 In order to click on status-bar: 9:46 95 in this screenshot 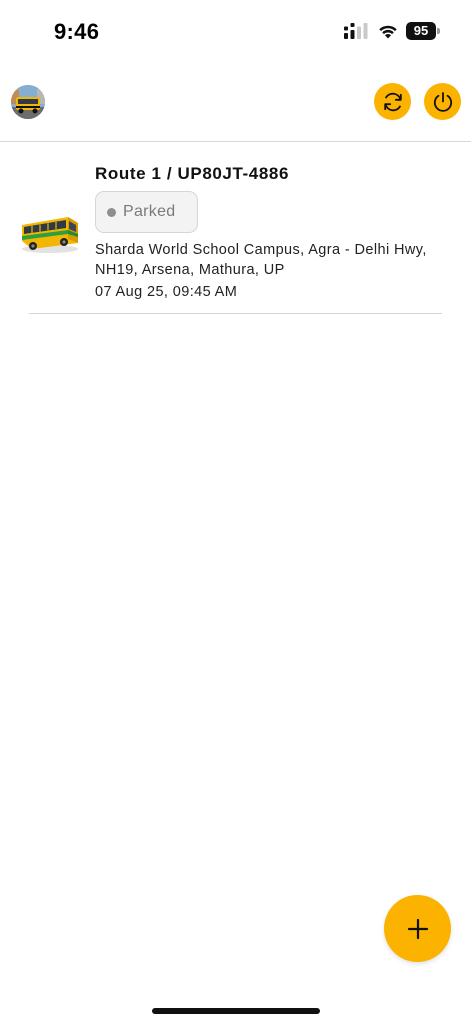, I will do `click(235, 32)`.